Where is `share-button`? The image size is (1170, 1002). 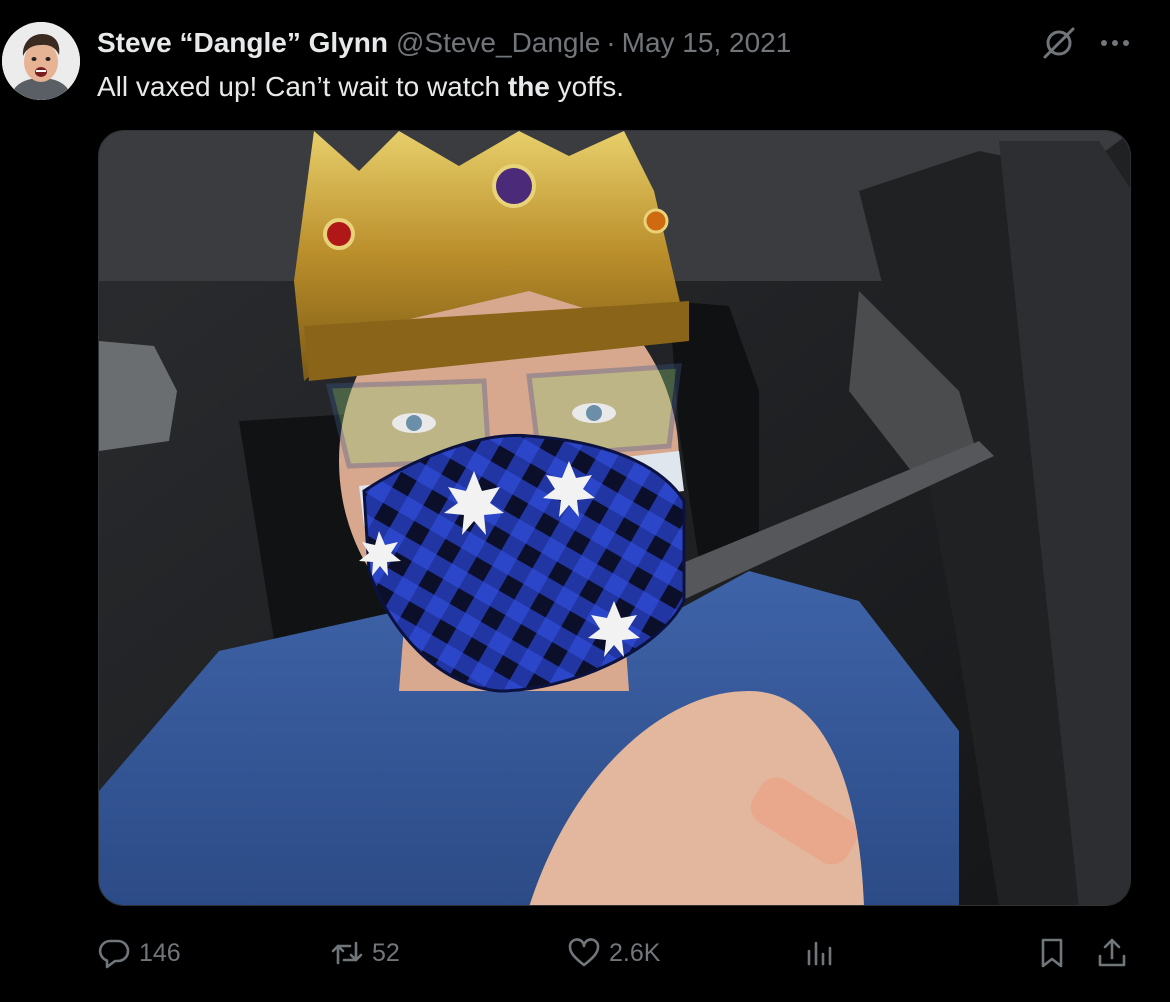
share-button is located at coordinates (1112, 953).